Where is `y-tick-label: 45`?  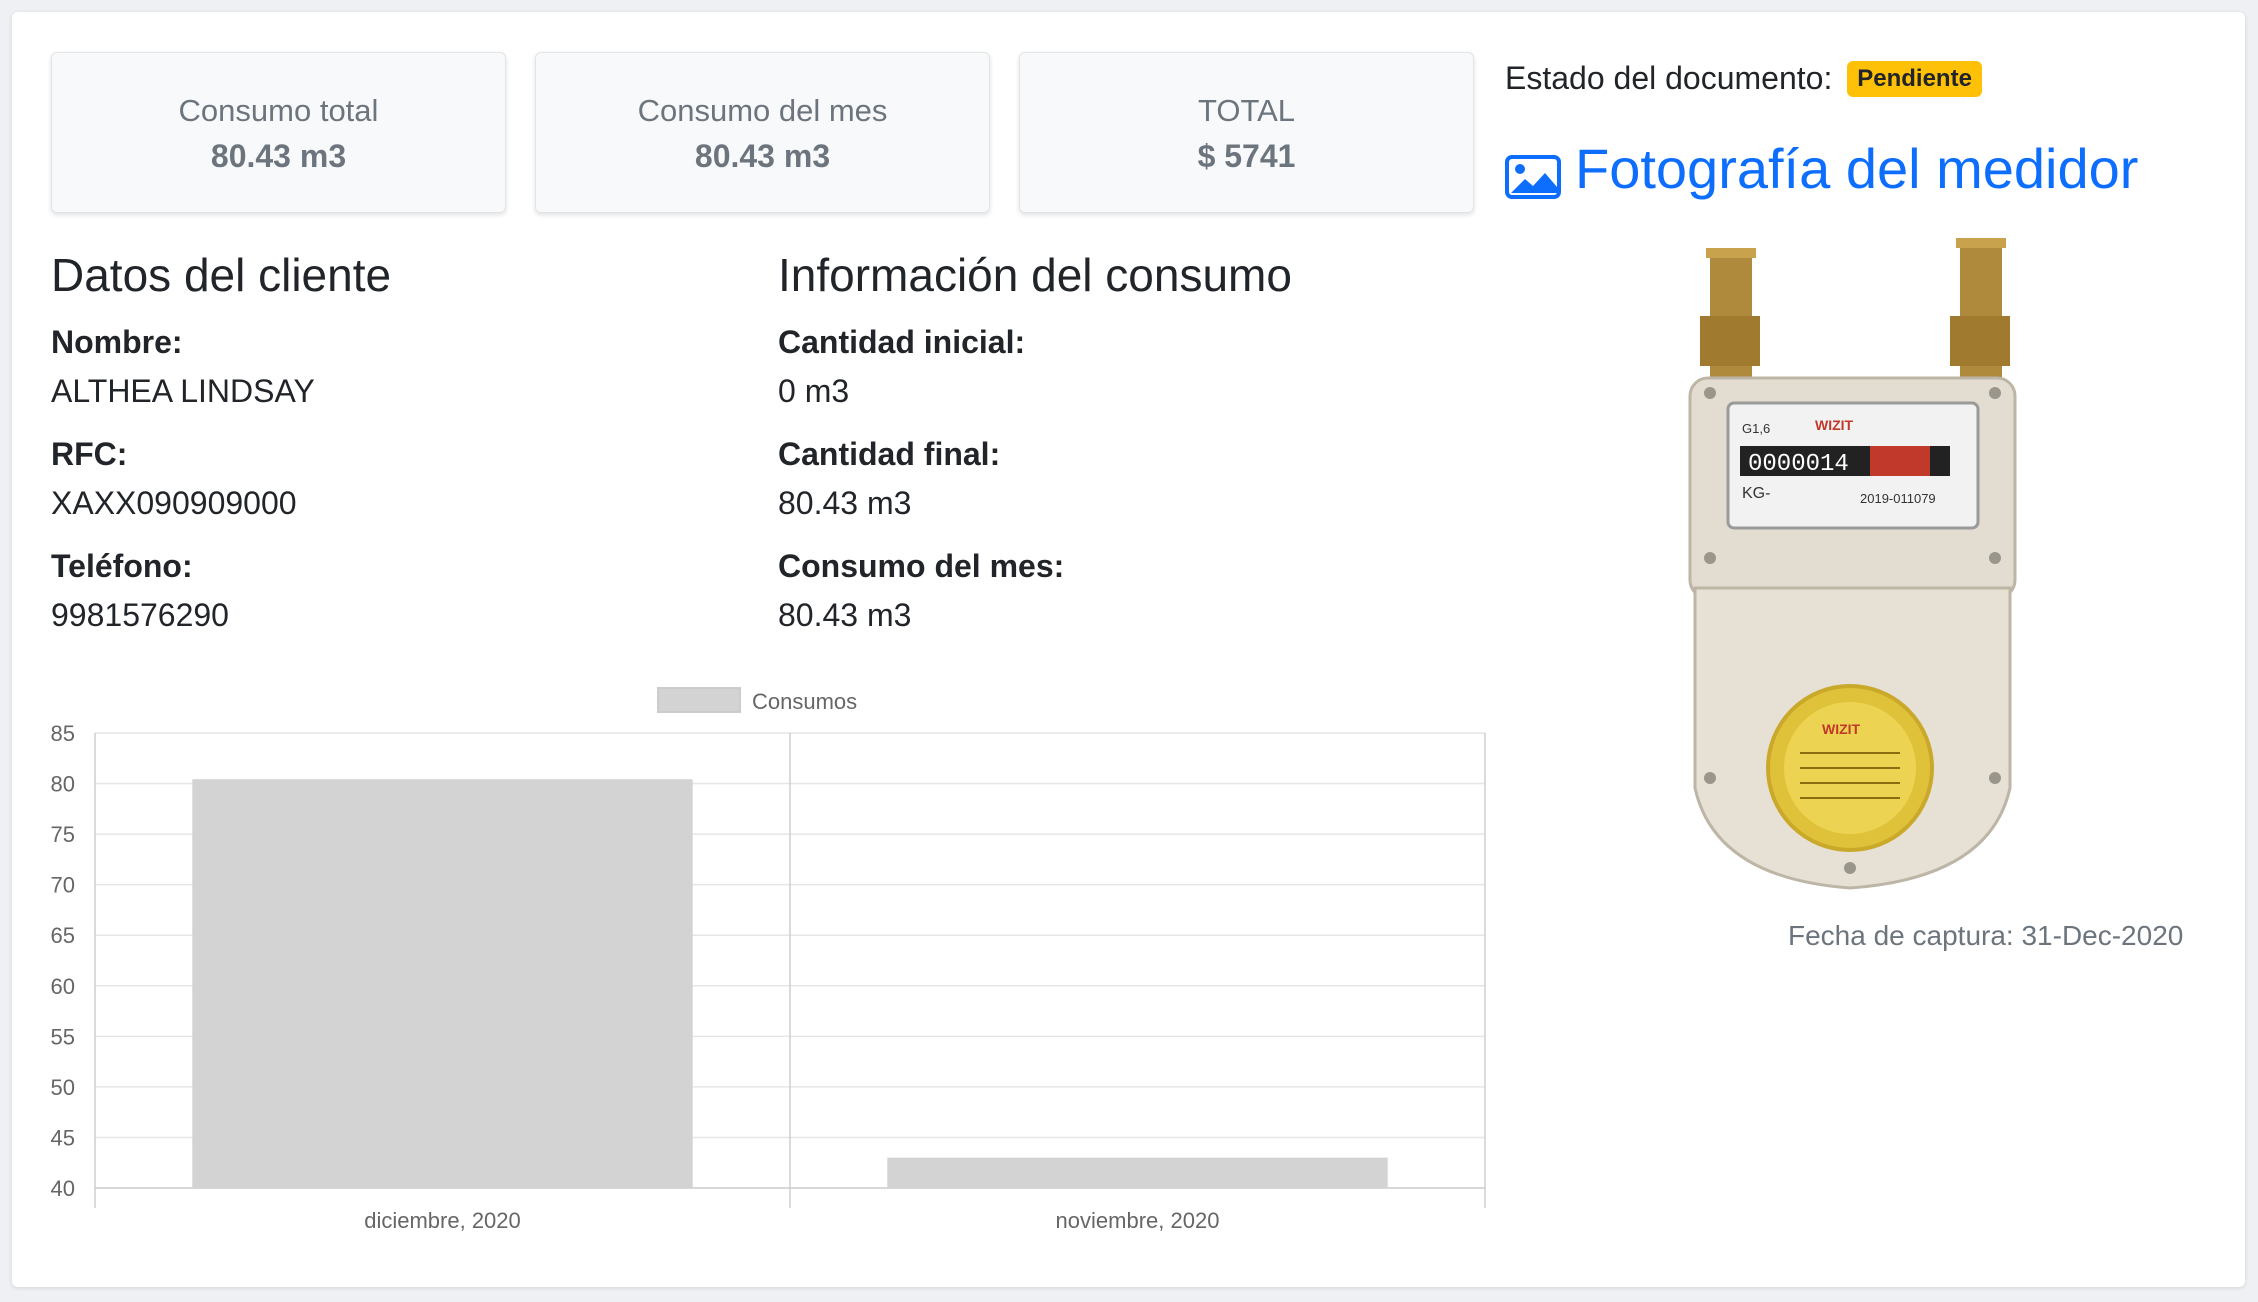 y-tick-label: 45 is located at coordinates (63, 1137).